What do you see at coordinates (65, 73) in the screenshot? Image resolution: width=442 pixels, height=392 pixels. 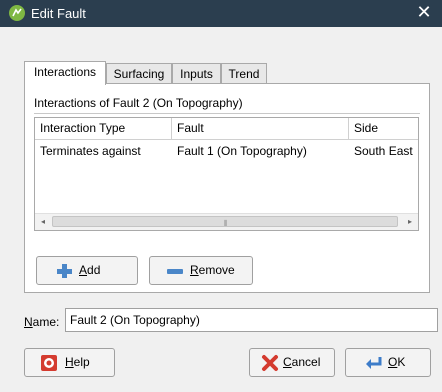 I see `tab-interactions: Interactions` at bounding box center [65, 73].